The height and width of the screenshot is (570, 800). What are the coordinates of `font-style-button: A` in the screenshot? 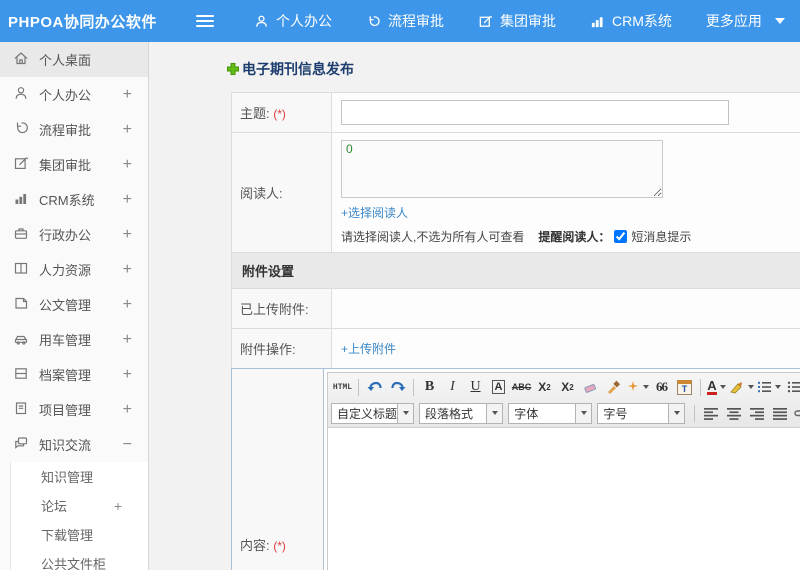 It's located at (498, 387).